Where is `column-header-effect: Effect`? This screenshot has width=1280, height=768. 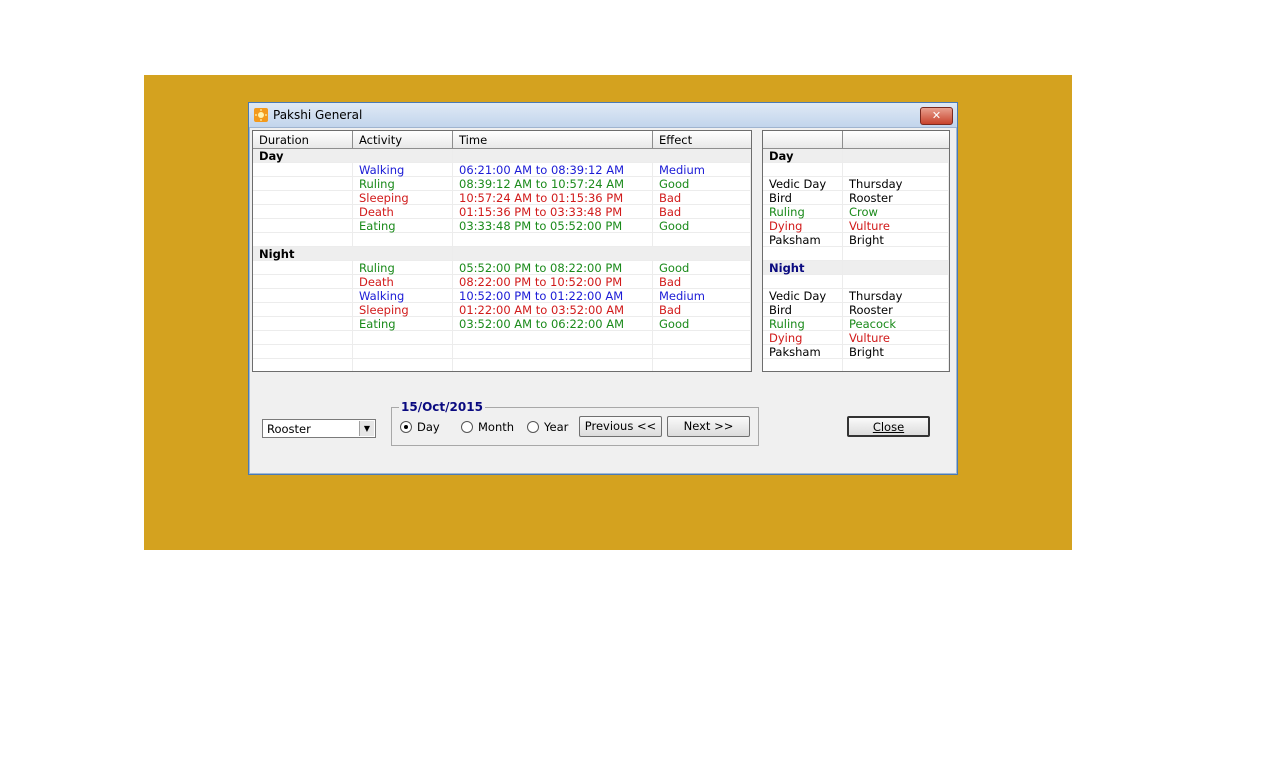 column-header-effect: Effect is located at coordinates (702, 139).